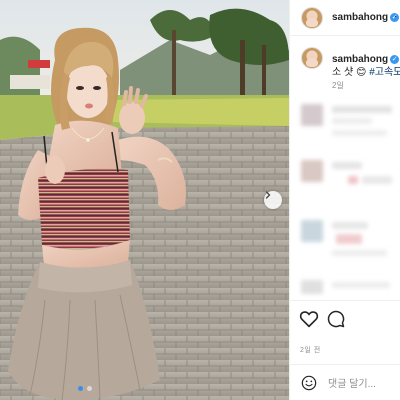  I want to click on caption-avatar, so click(312, 58).